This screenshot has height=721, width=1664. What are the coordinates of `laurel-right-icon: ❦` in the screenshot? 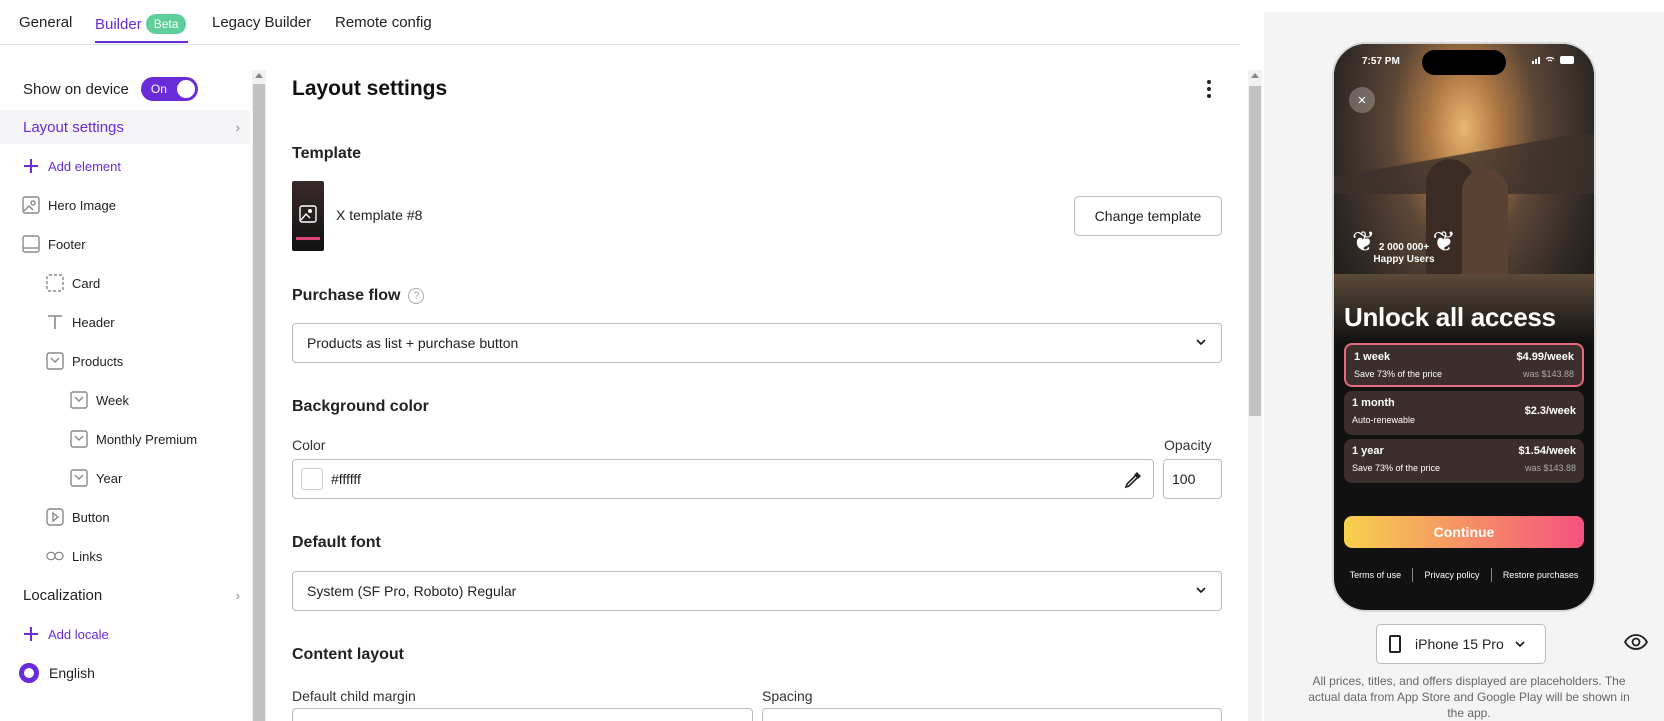 It's located at (1444, 241).